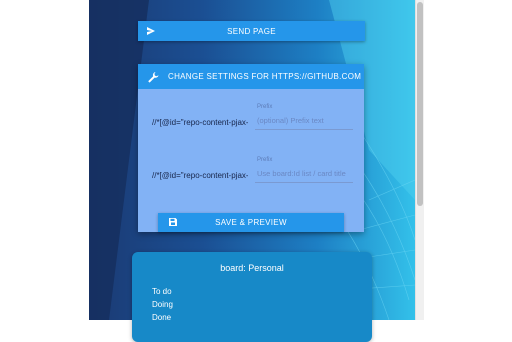 The width and height of the screenshot is (512, 342). I want to click on settings-panel-header: CHANGE SETTINGS FOR HTTPS://GITHUB.COM, so click(251, 76).